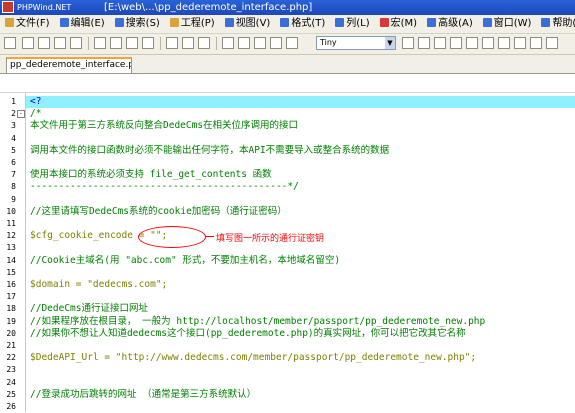 Image resolution: width=575 pixels, height=413 pixels. I want to click on menu-item: 窗口(W), so click(507, 24).